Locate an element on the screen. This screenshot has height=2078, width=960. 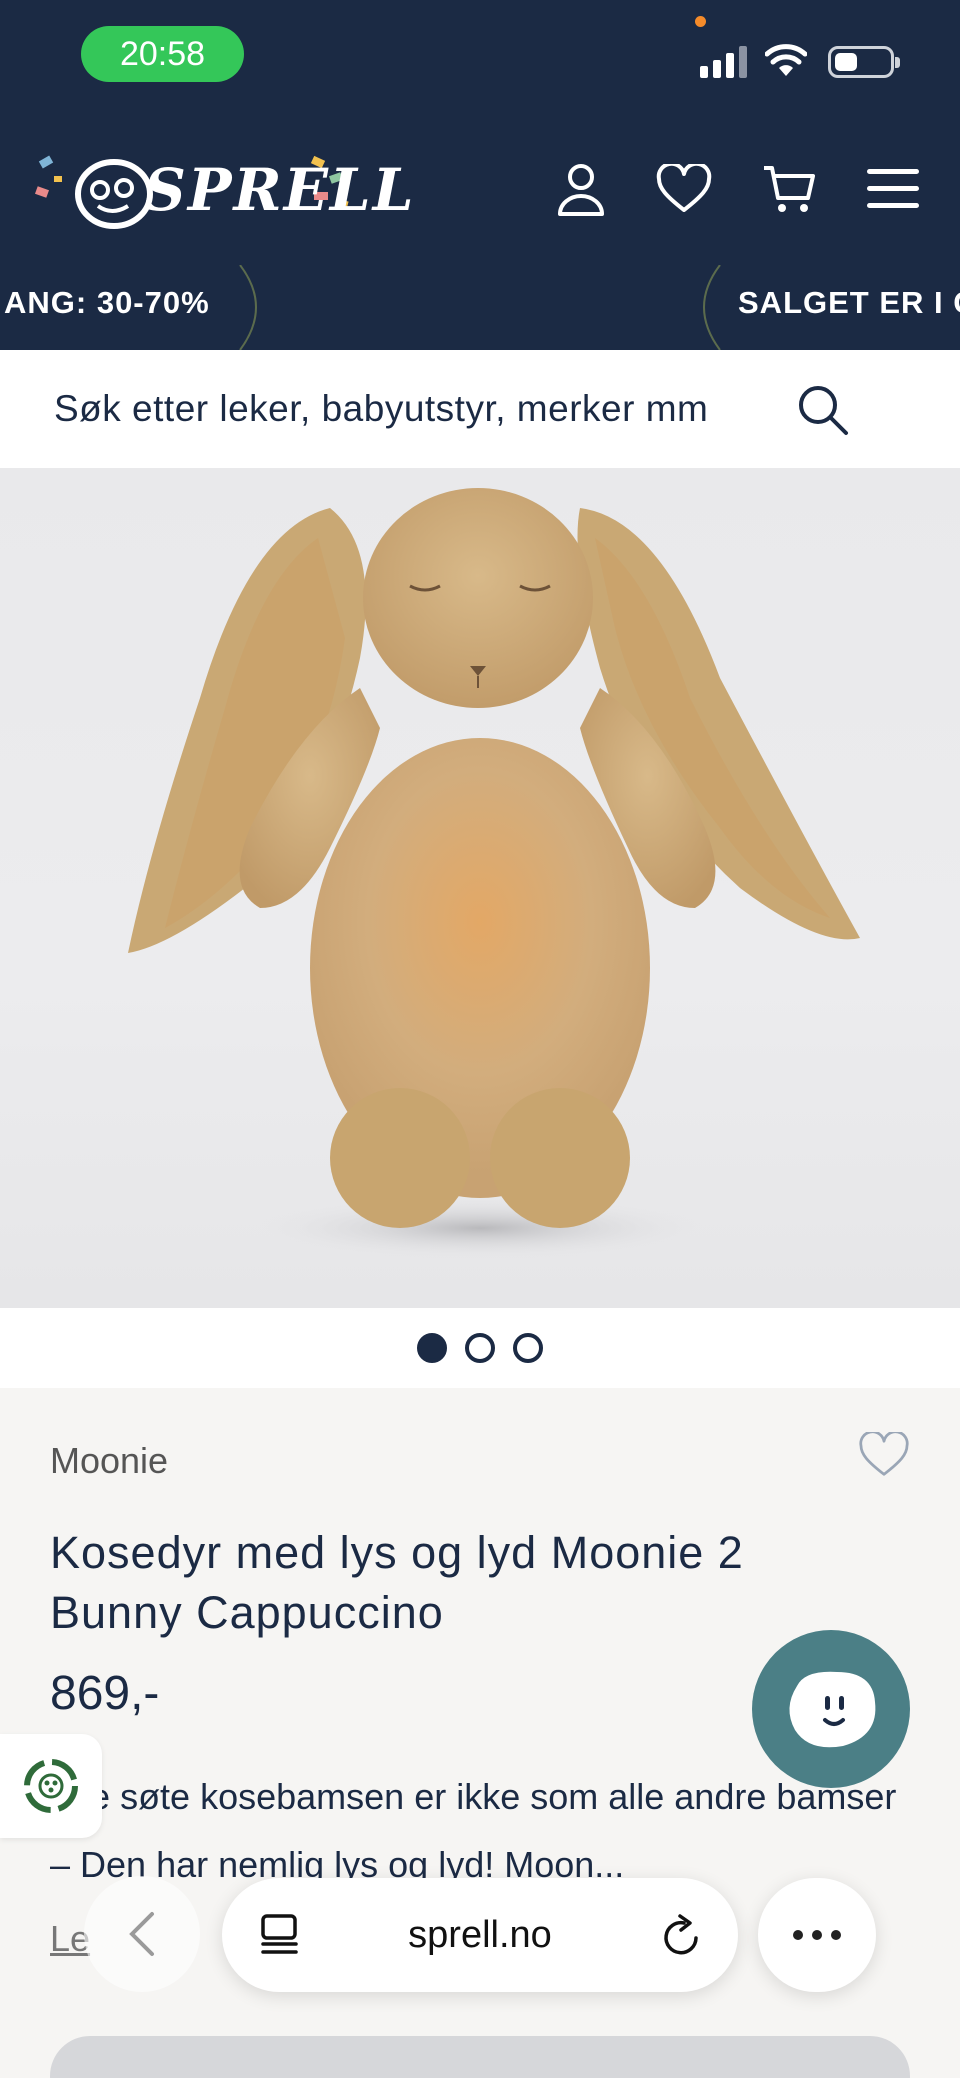
wishlist-heart-icon is located at coordinates (684, 189).